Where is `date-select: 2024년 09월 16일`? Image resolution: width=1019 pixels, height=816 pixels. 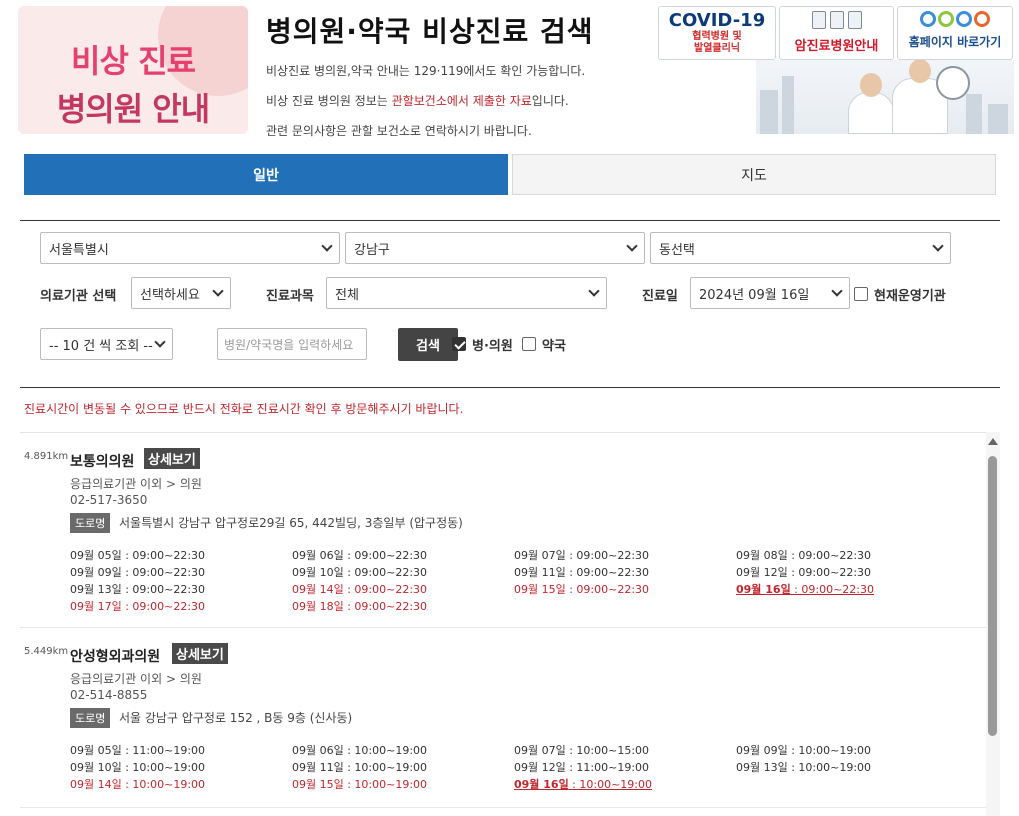
date-select: 2024년 09월 16일 is located at coordinates (770, 293).